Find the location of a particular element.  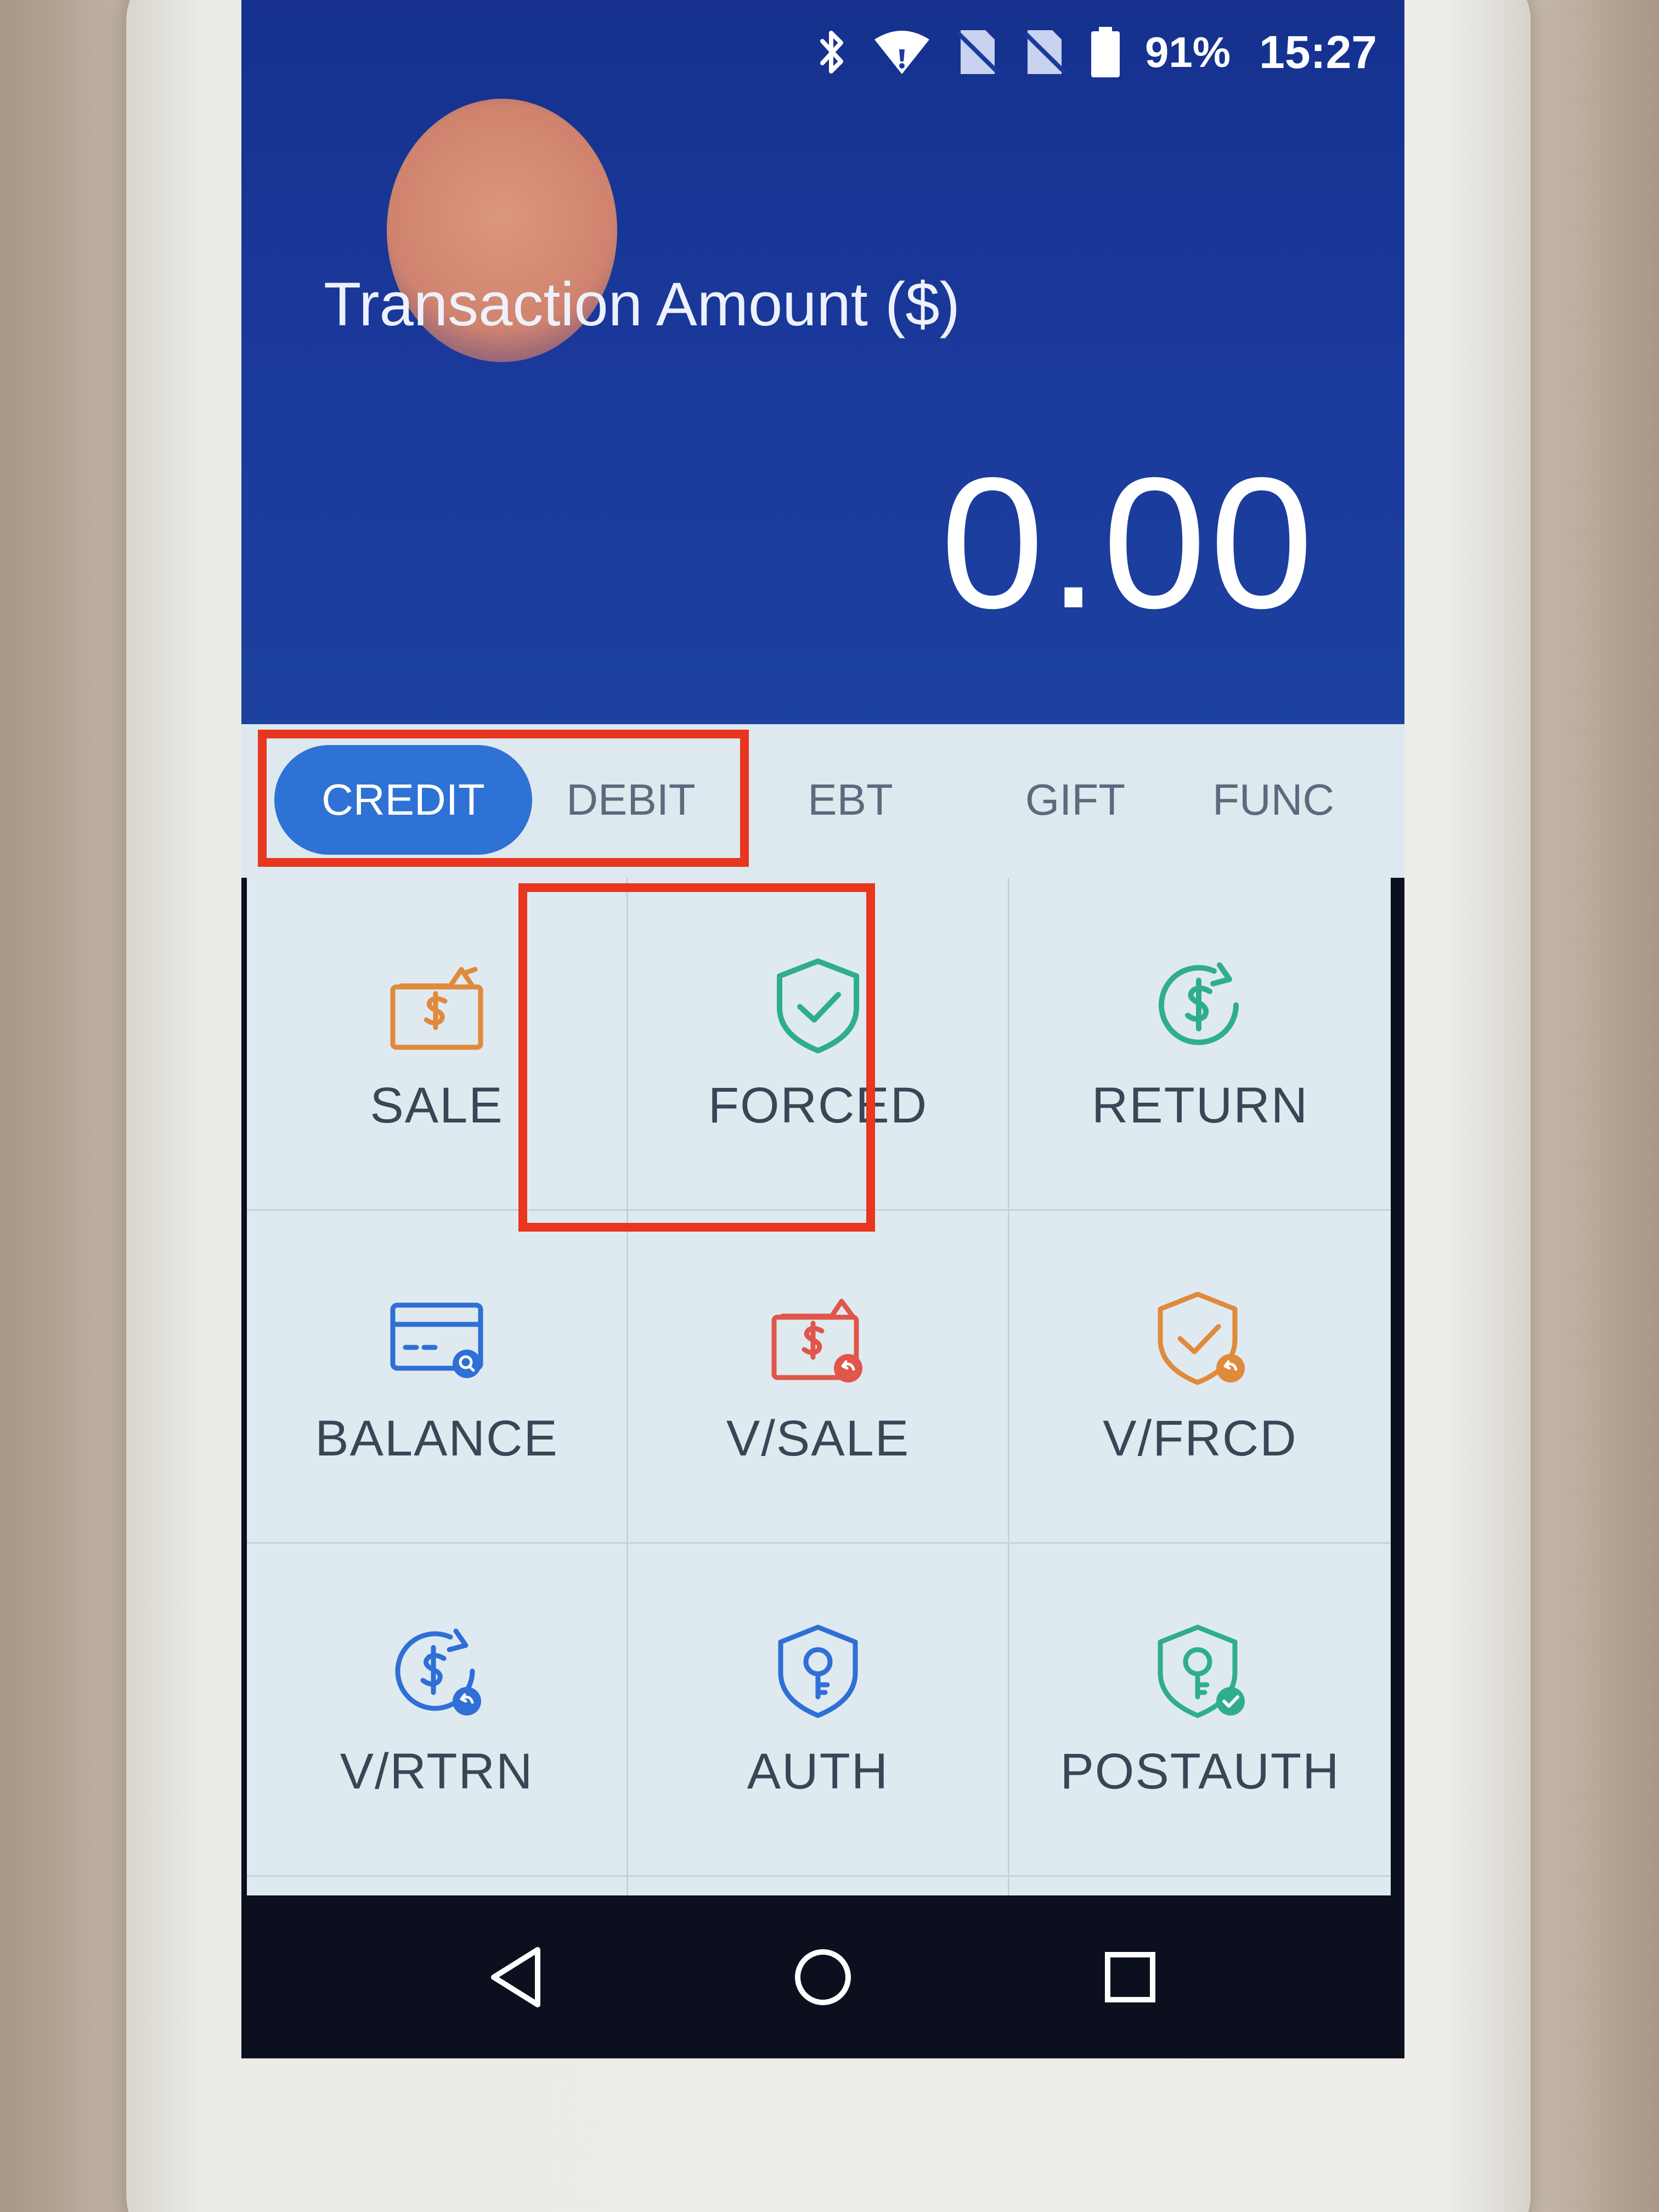

shield-key-check-icon is located at coordinates (1200, 1671).